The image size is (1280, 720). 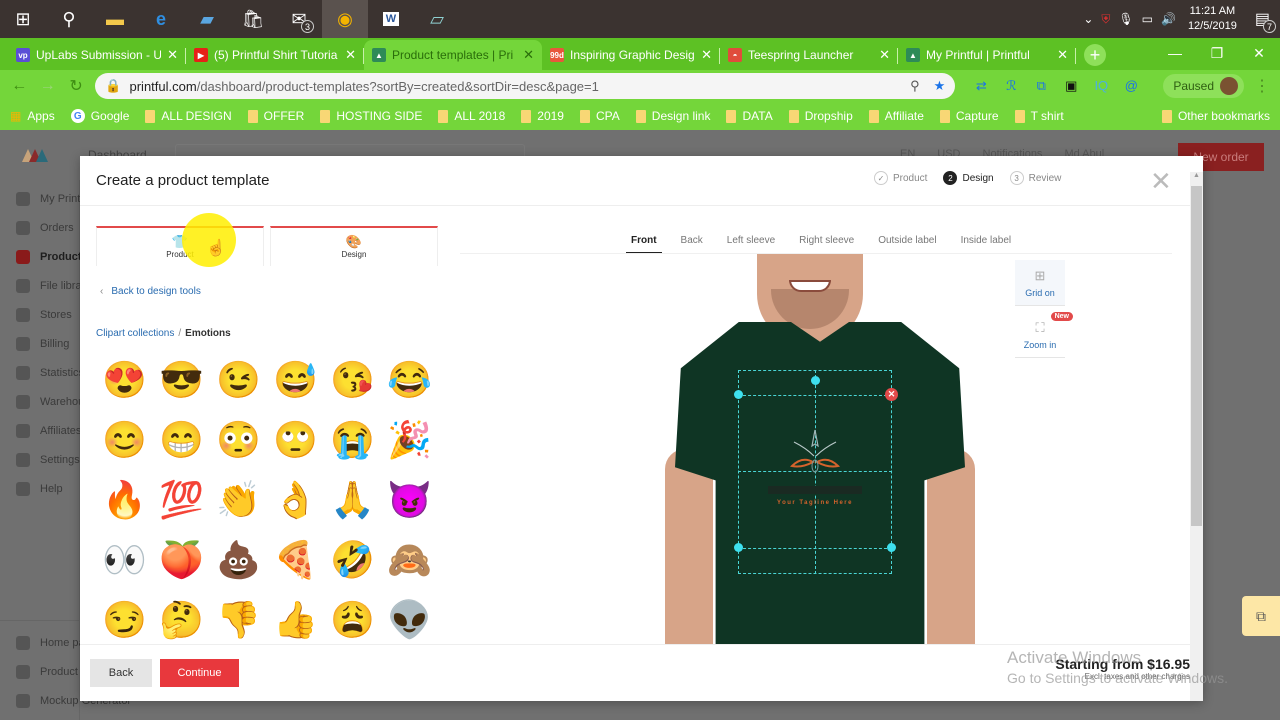 What do you see at coordinates (1088, 19) in the screenshot?
I see `chevron-up-icon: ⌄` at bounding box center [1088, 19].